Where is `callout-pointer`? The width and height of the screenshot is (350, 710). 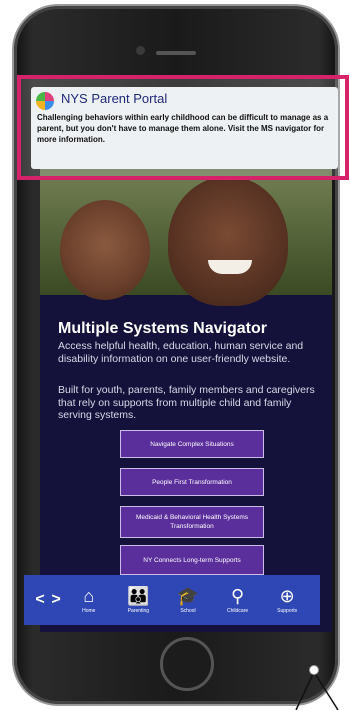
callout-pointer is located at coordinates (317, 690).